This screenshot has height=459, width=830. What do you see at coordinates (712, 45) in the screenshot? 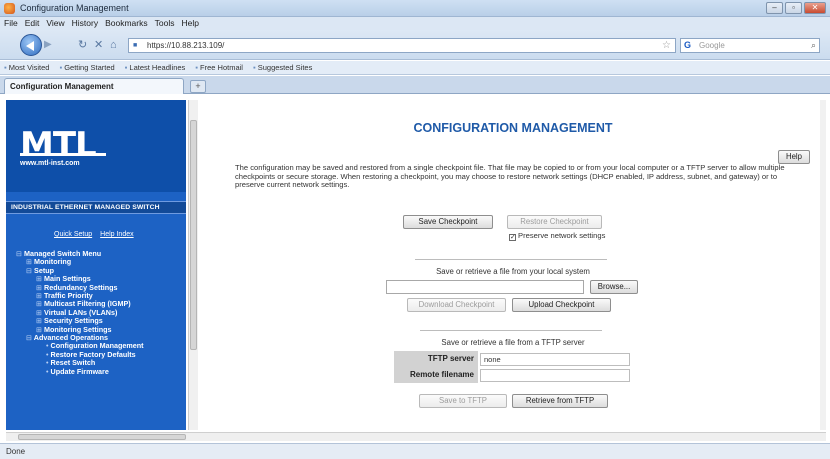
I see `search-placeholder: Google` at bounding box center [712, 45].